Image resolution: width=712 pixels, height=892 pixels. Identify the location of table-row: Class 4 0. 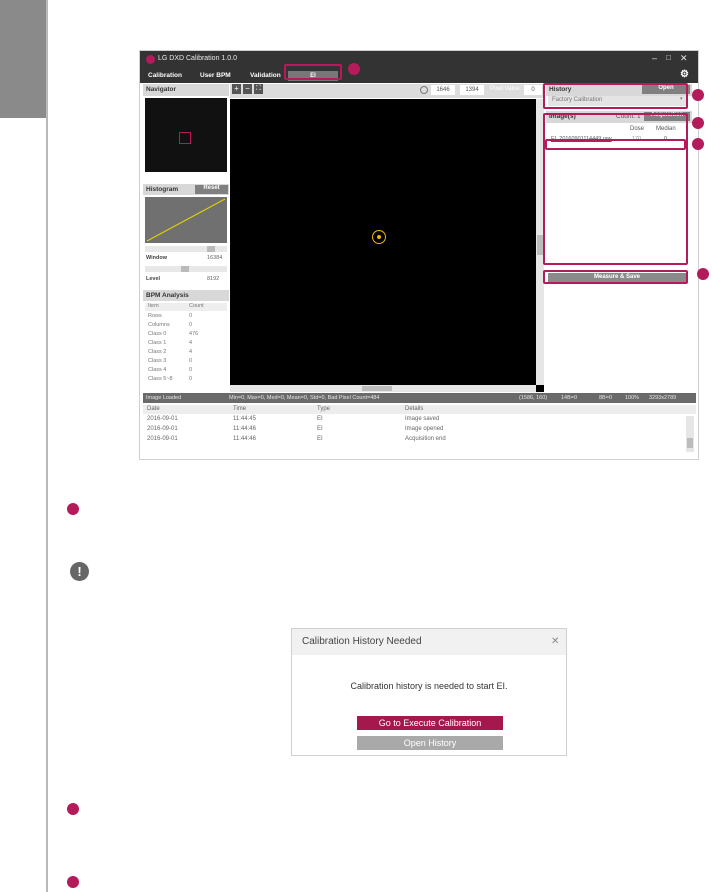
(186, 371).